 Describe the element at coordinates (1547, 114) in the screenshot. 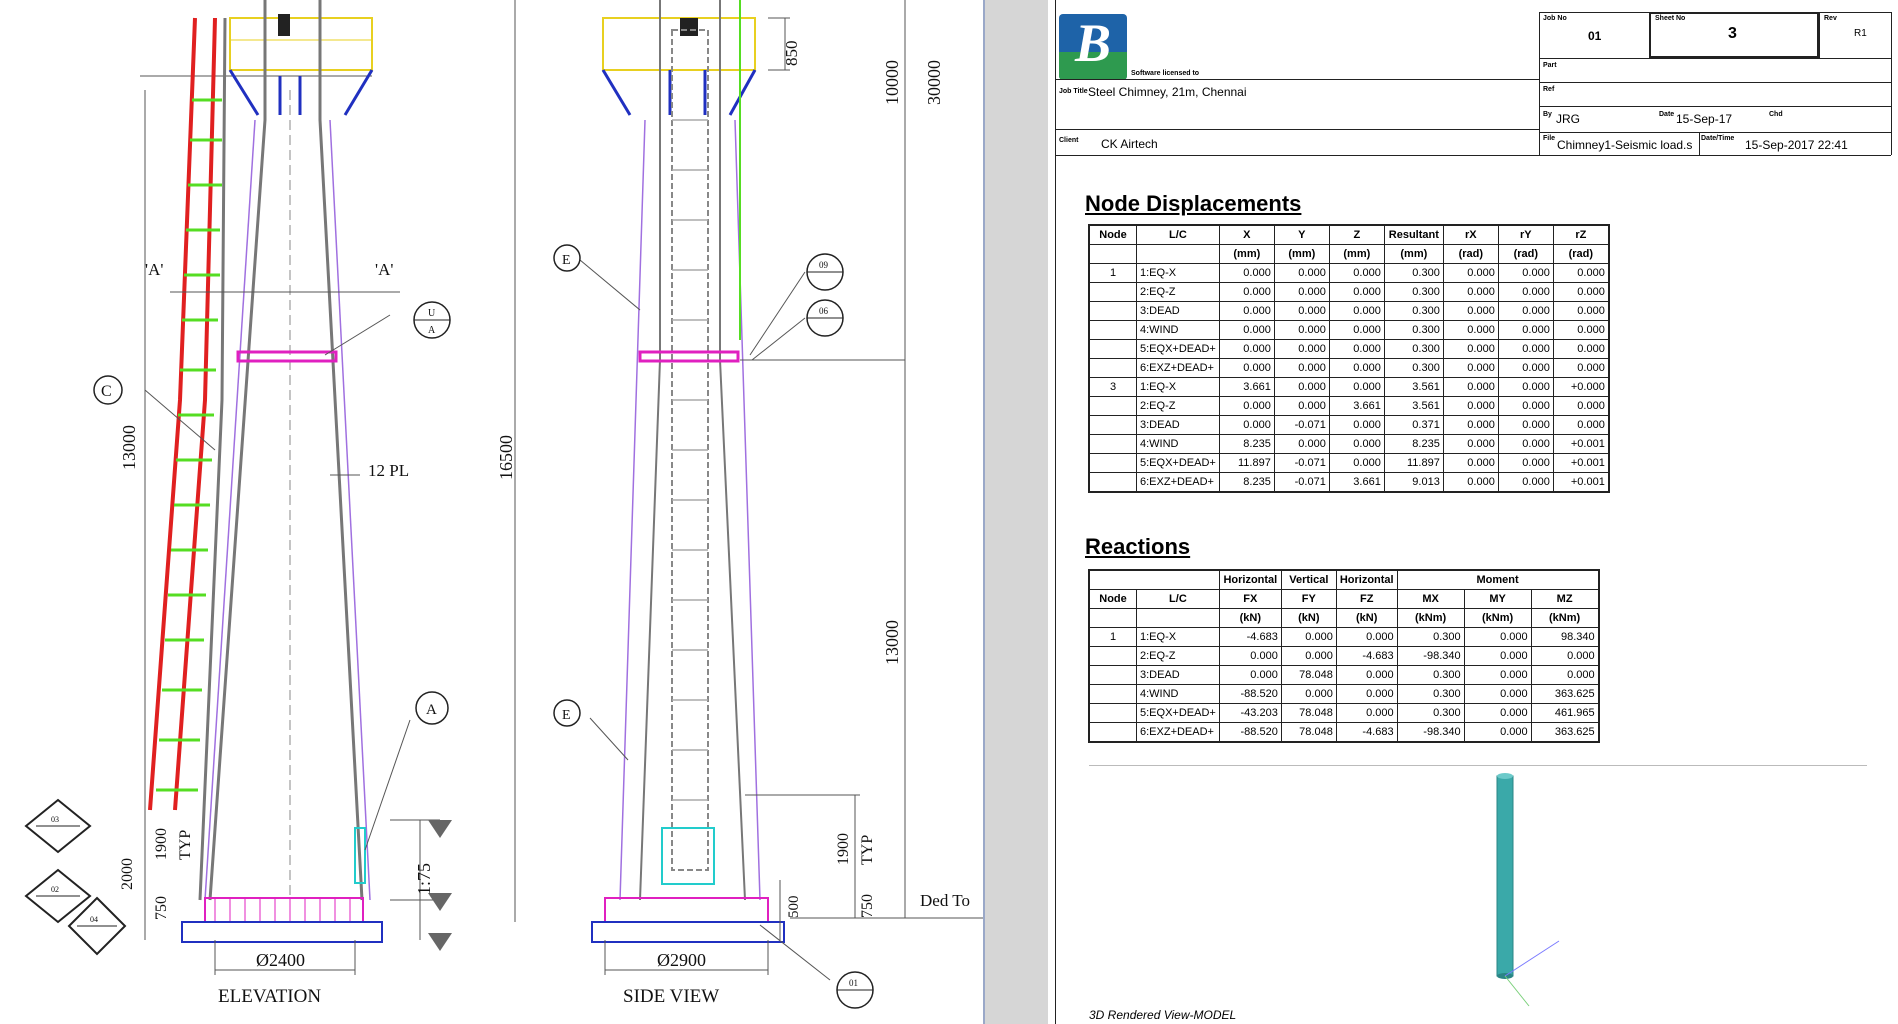

I see `by-label: By` at that location.